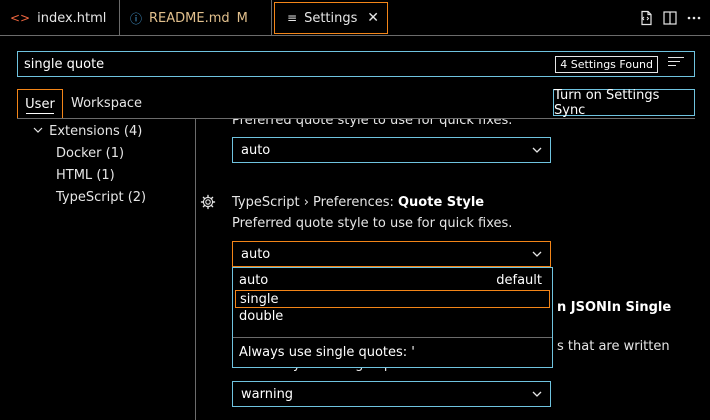 This screenshot has width=710, height=420. Describe the element at coordinates (624, 103) in the screenshot. I see `settings-sync-button: Turn on Settings Sync` at that location.